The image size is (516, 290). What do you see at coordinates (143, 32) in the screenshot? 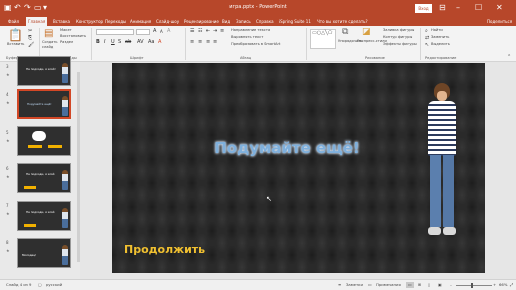
I see `font-size-box` at bounding box center [143, 32].